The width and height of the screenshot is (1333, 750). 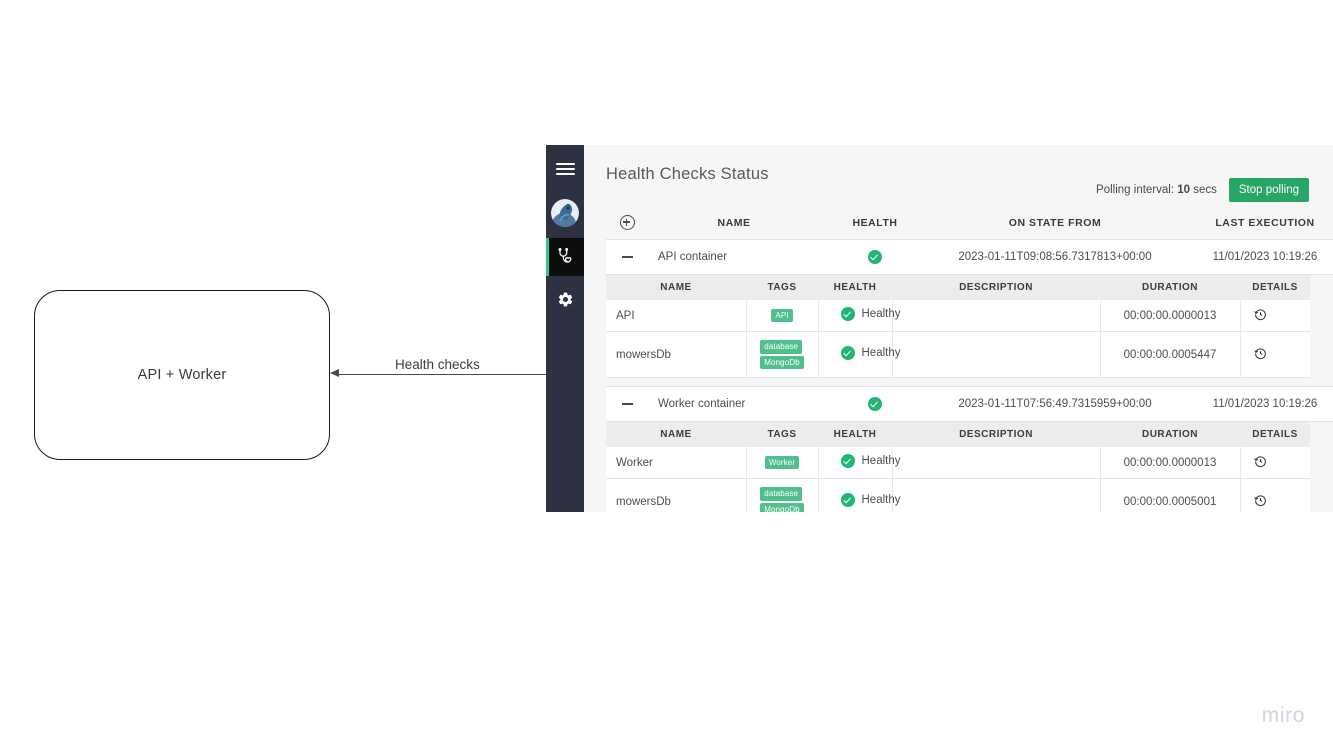 What do you see at coordinates (734, 404) in the screenshot?
I see `container-name: Worker container` at bounding box center [734, 404].